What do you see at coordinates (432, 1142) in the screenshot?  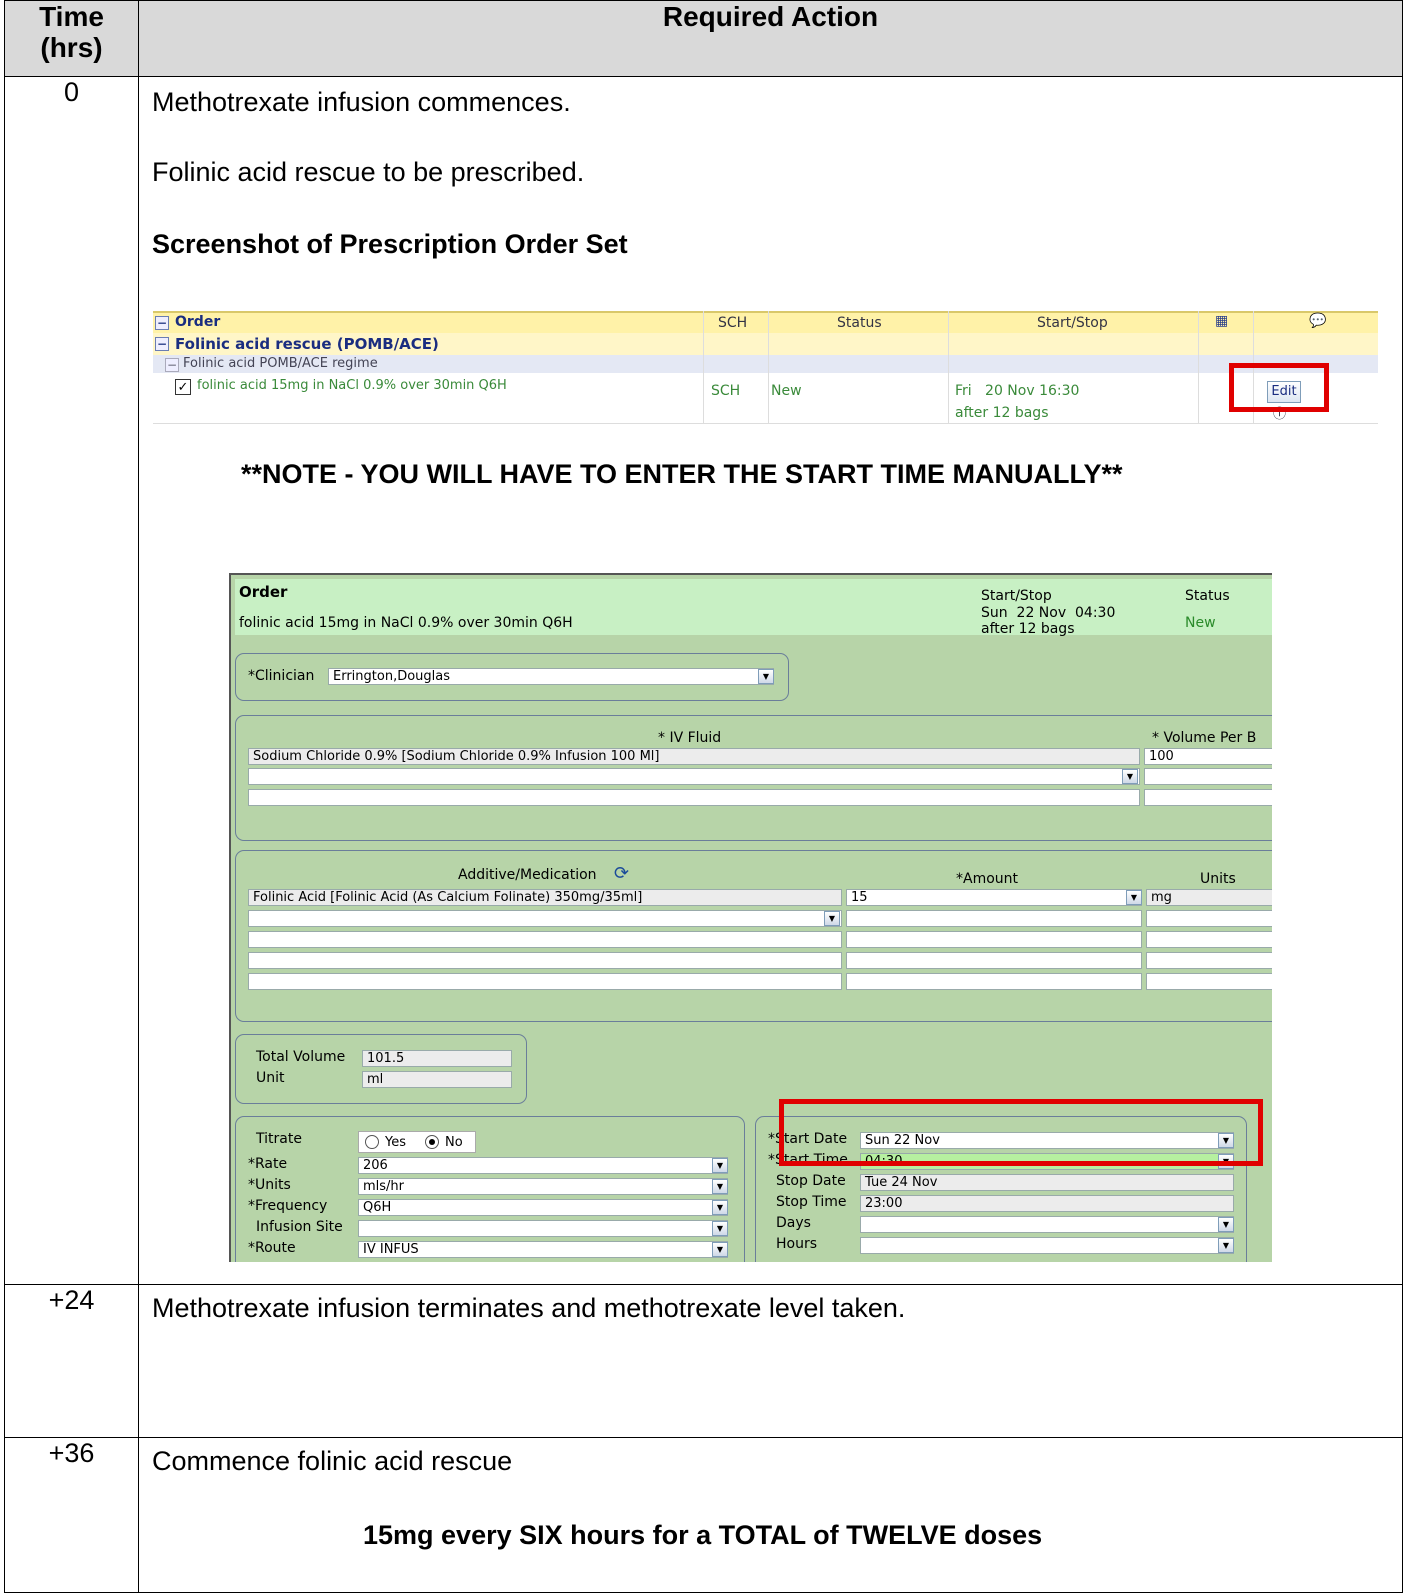 I see `titrate-no-radio` at bounding box center [432, 1142].